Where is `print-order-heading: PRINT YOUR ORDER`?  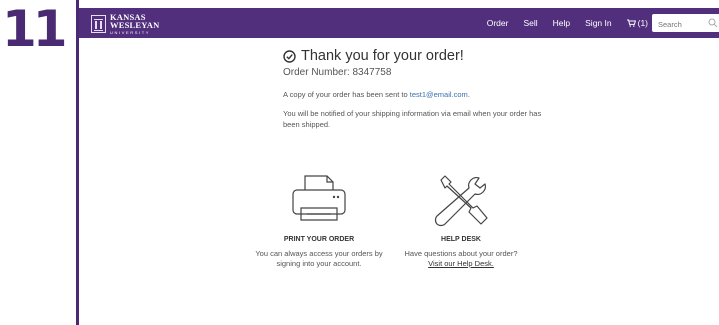 print-order-heading: PRINT YOUR ORDER is located at coordinates (319, 239).